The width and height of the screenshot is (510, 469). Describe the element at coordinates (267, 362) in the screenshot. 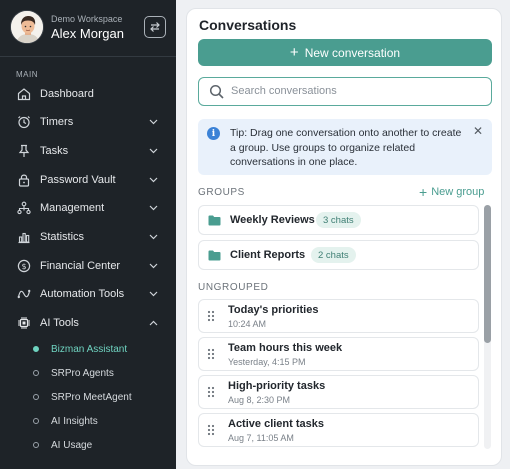

I see `conversation-date: Yesterday, 4:15 PM` at that location.